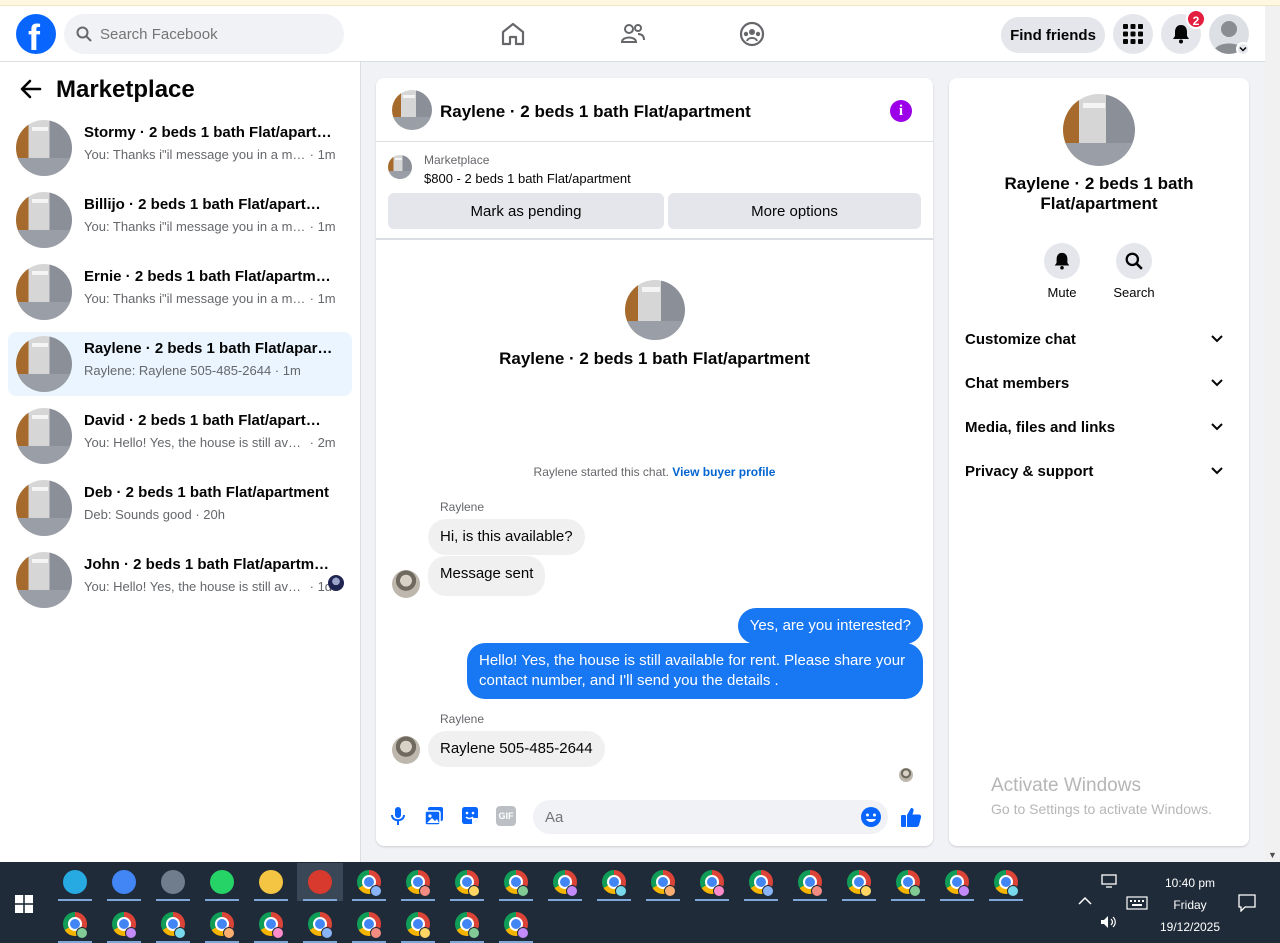 This screenshot has width=1280, height=943. I want to click on thread-time: 1m, so click(326, 226).